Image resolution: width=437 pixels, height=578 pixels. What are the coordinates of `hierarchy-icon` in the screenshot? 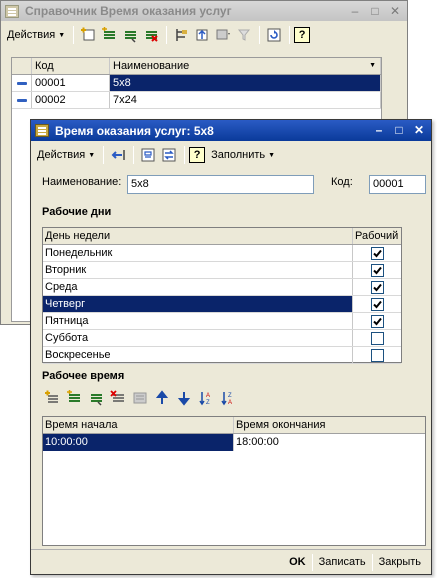 It's located at (181, 35).